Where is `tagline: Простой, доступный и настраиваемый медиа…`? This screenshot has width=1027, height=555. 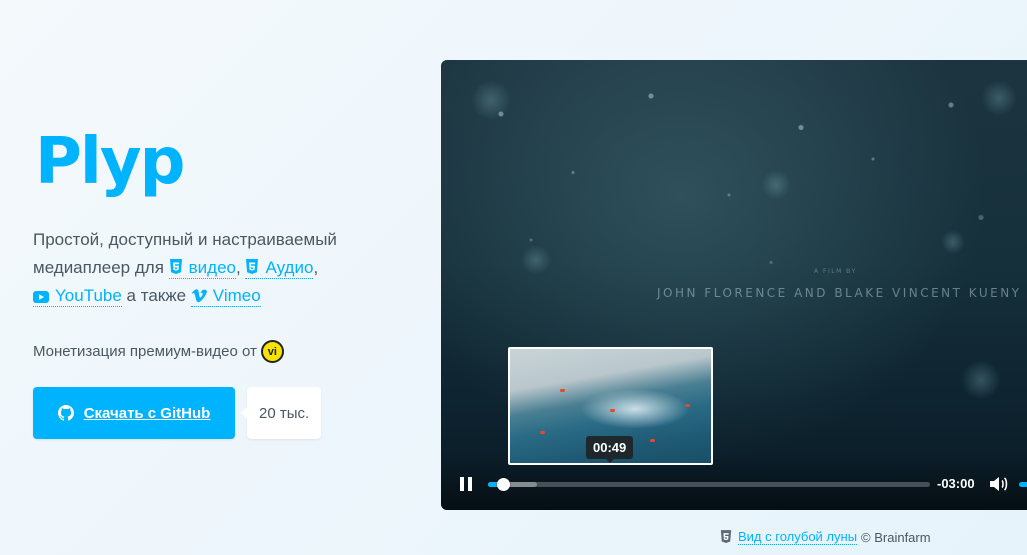 tagline: Простой, доступный и настраиваемый медиа… is located at coordinates (213, 268).